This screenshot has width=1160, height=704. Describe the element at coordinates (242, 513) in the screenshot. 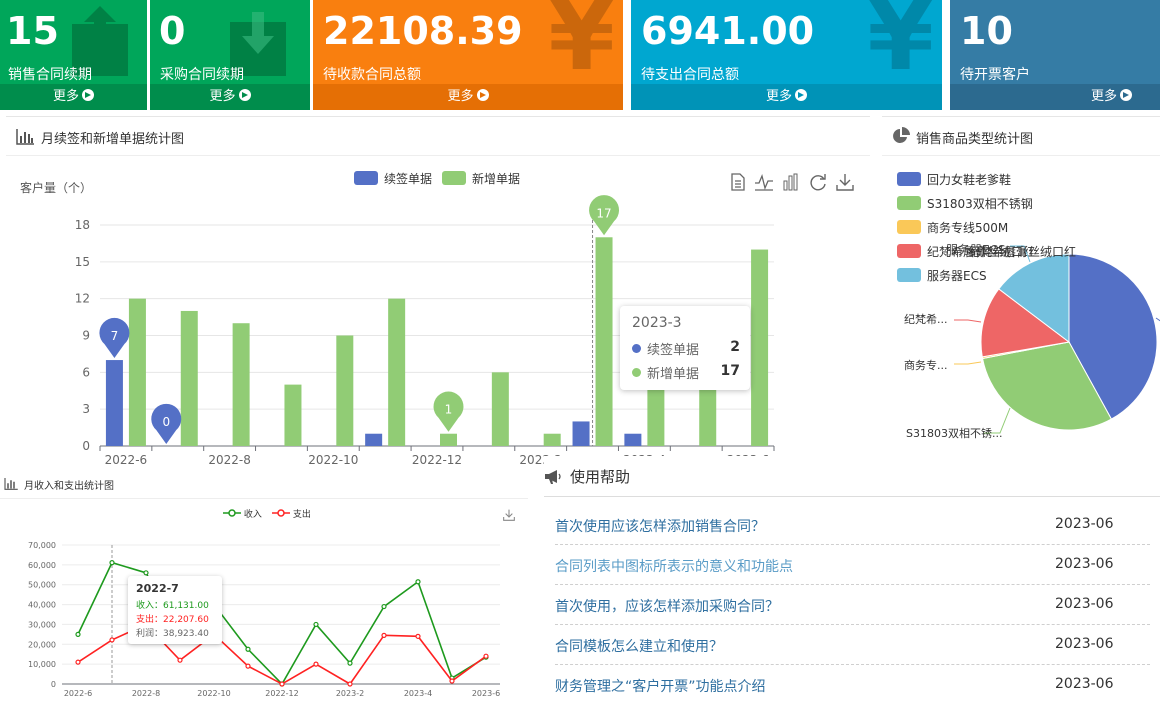

I see `finance-legend-income: 收入` at that location.